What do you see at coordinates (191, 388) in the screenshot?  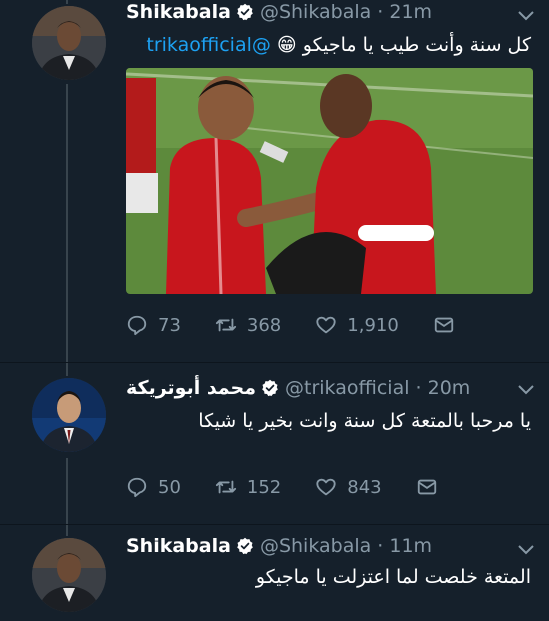 I see `author-name: محمد أبوتريكة` at bounding box center [191, 388].